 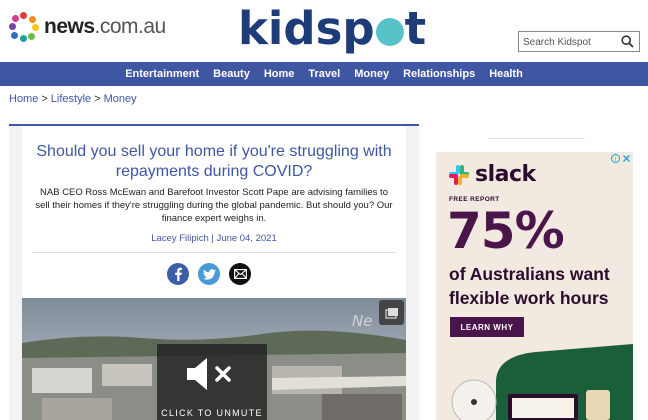 I want to click on nav-item-beauty: Beauty, so click(x=231, y=74).